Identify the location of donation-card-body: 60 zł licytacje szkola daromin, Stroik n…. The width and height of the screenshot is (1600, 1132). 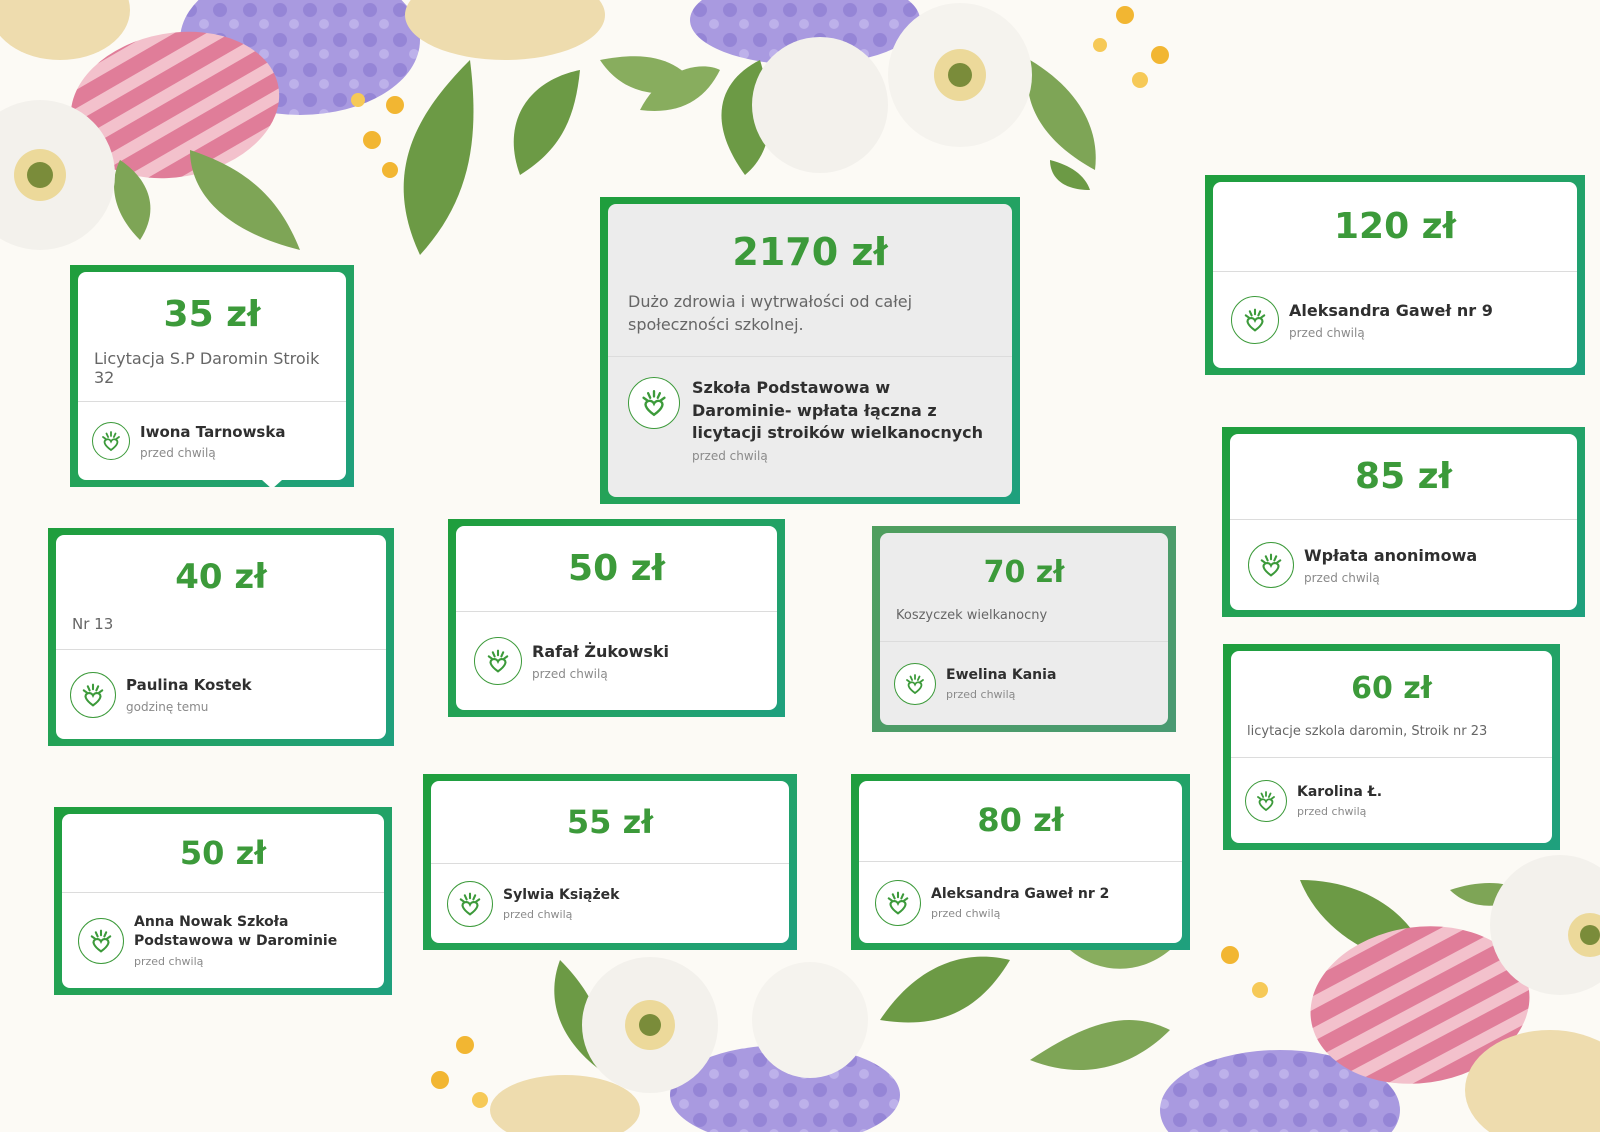
(1391, 747).